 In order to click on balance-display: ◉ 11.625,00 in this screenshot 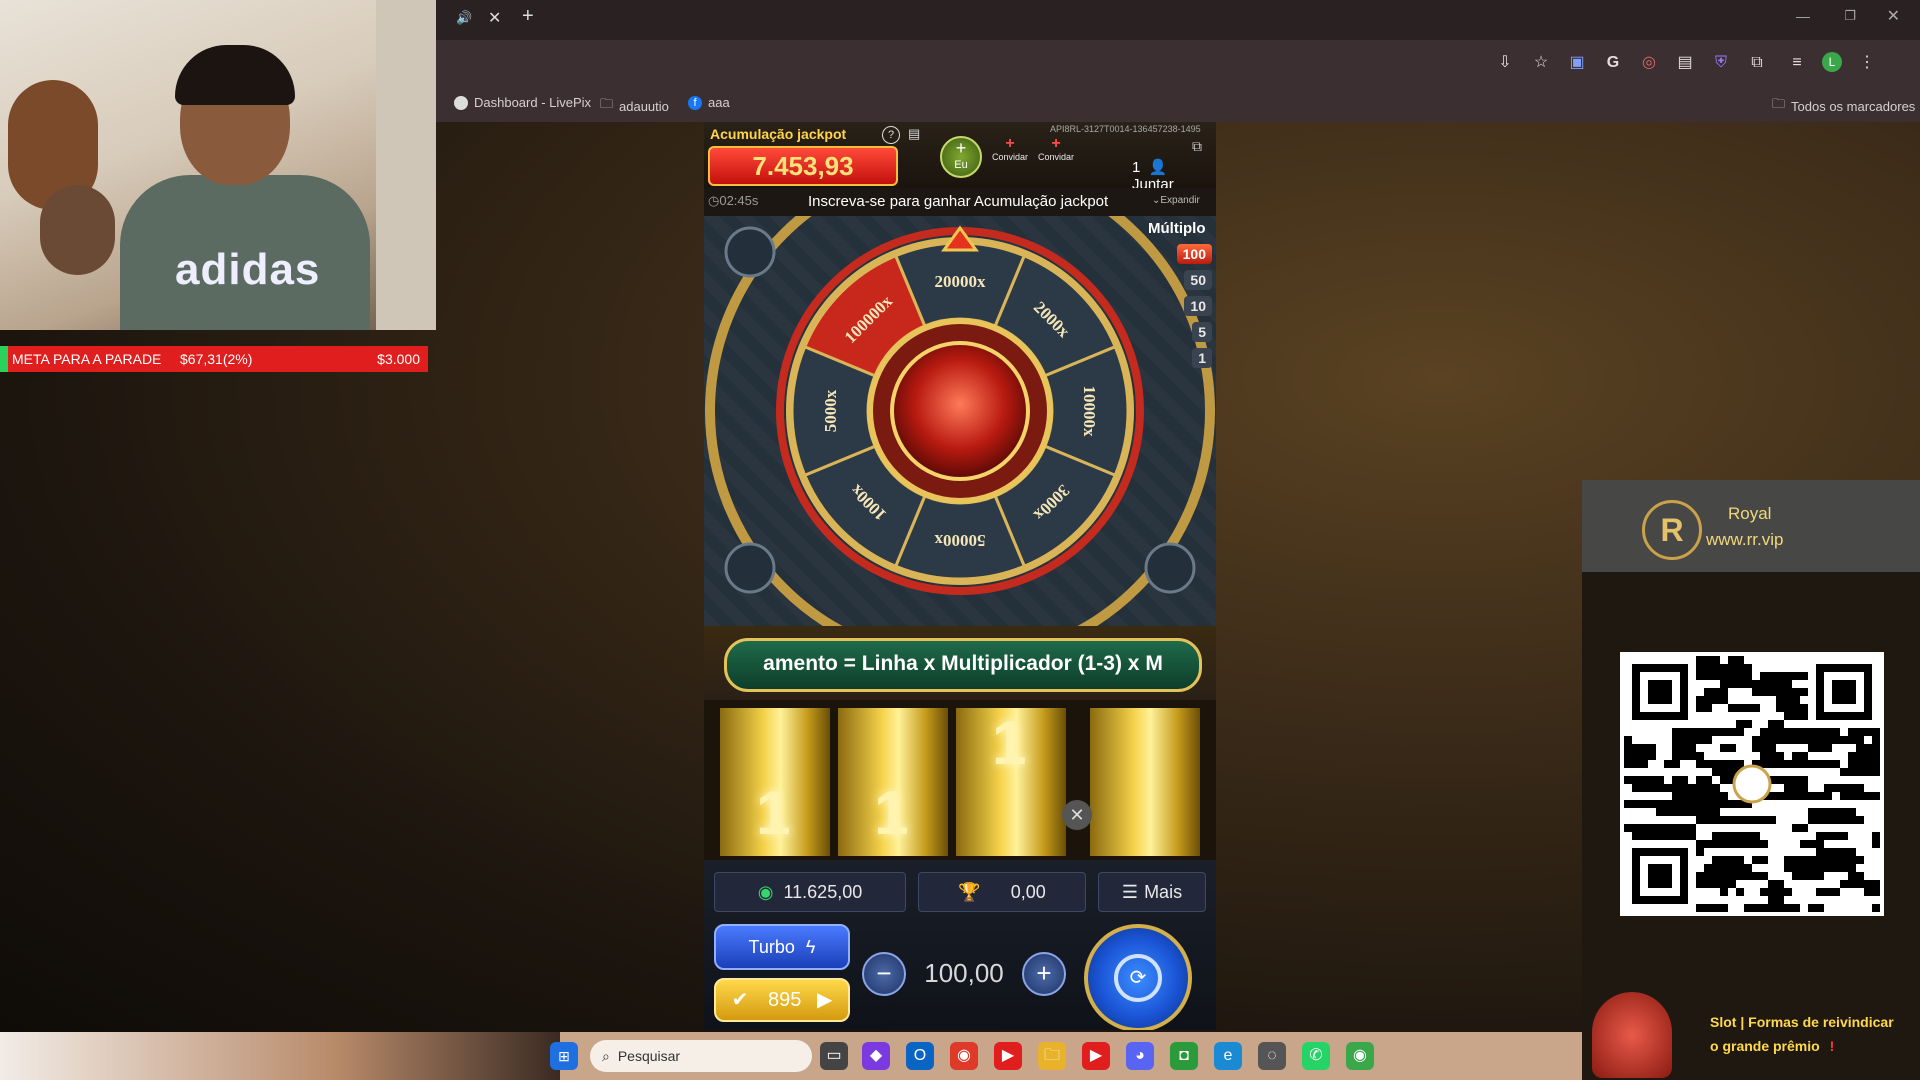, I will do `click(810, 892)`.